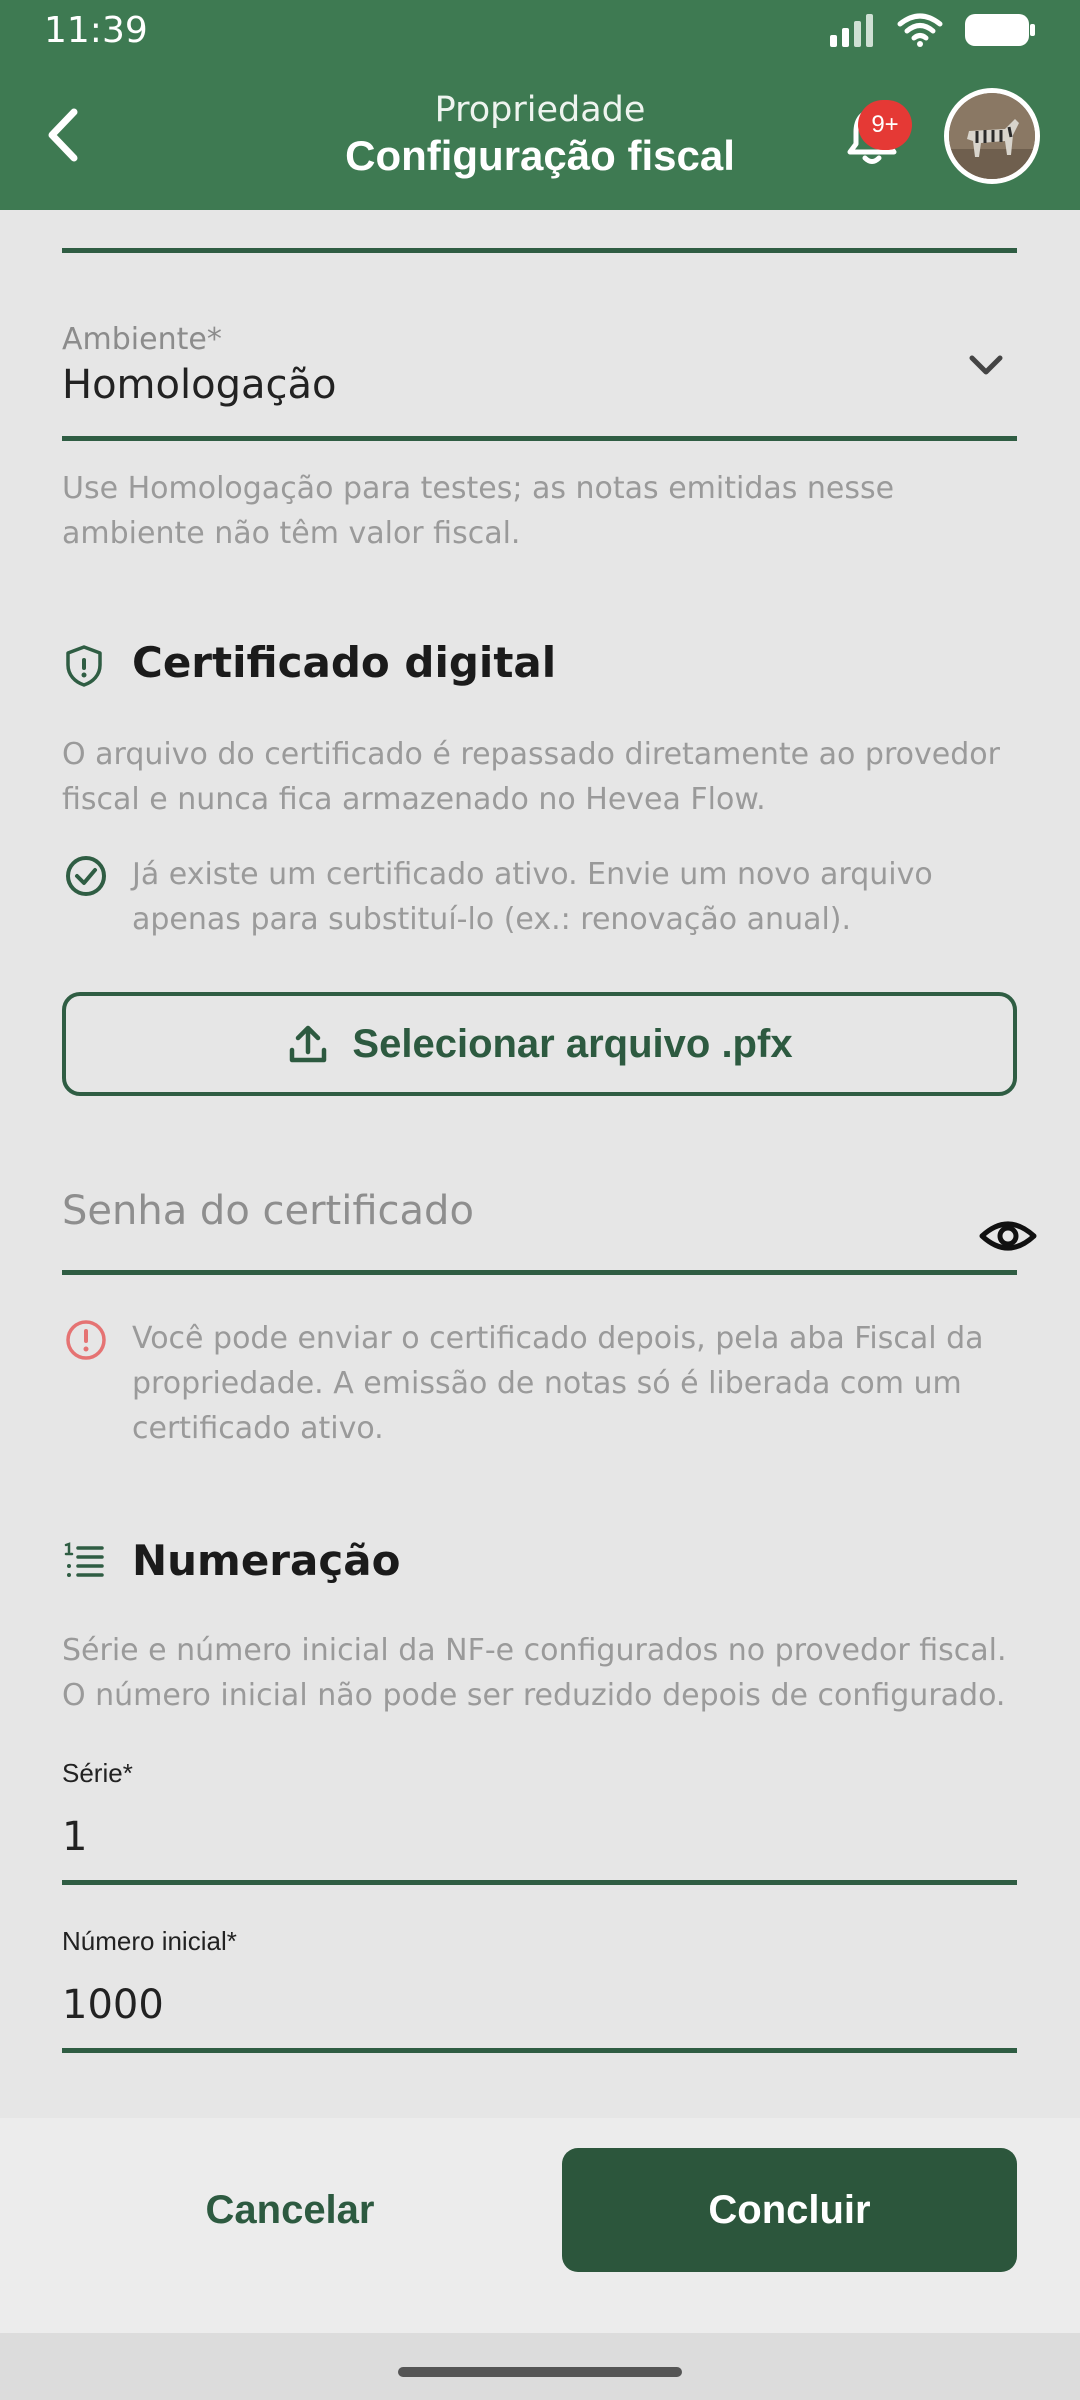 The height and width of the screenshot is (2400, 1080). What do you see at coordinates (540, 155) in the screenshot?
I see `page-title: Configuração fiscal` at bounding box center [540, 155].